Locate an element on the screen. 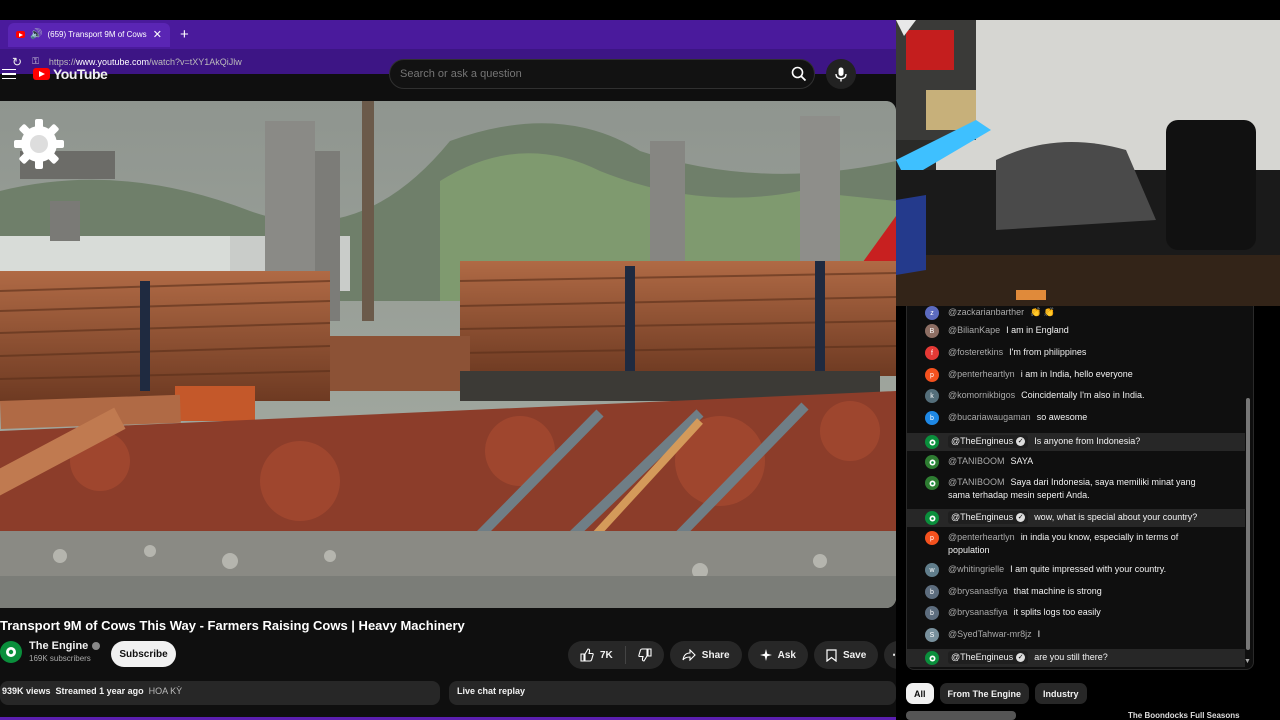 This screenshot has height=720, width=1280. chat-message: @TheEngineus ✓ are you still there? is located at coordinates (1076, 658).